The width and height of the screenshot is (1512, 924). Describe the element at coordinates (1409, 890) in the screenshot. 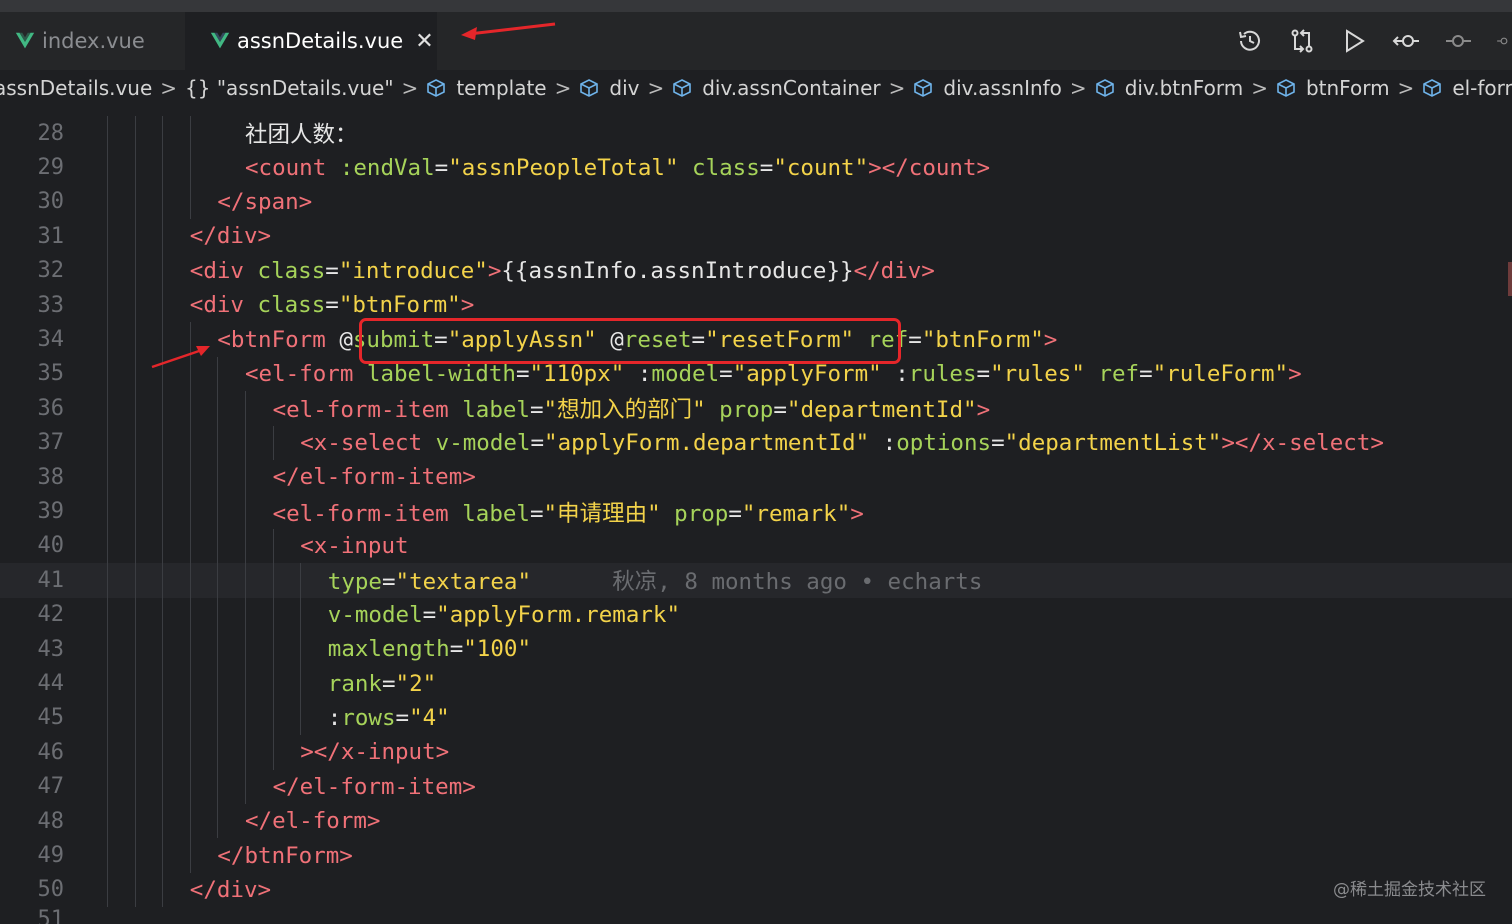

I see `watermark: @稀土掘金技术社区` at that location.